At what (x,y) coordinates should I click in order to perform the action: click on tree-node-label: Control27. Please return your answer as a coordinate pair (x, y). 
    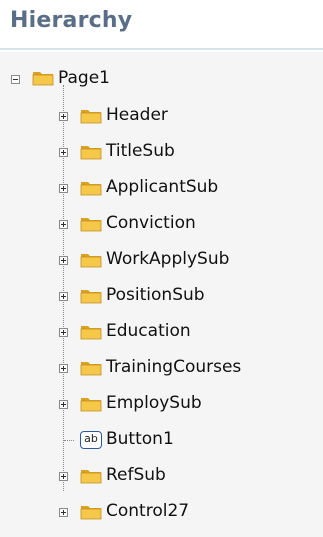
    Looking at the image, I should click on (148, 511).